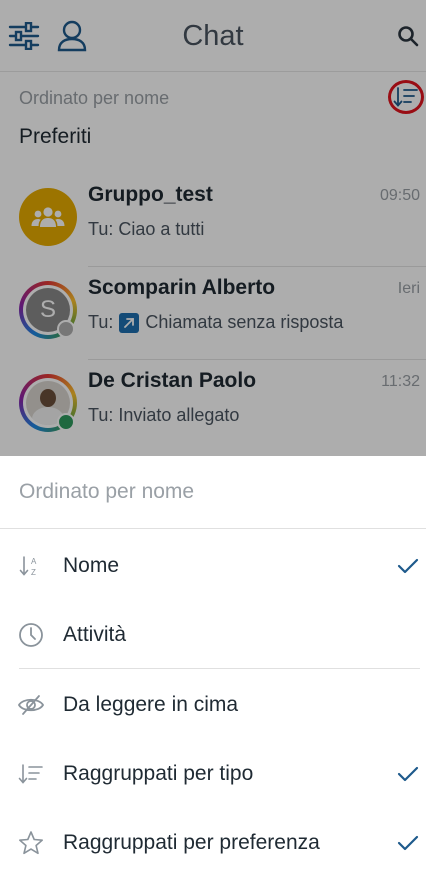 This screenshot has height=877, width=426. Describe the element at coordinates (31, 843) in the screenshot. I see `star-icon` at that location.